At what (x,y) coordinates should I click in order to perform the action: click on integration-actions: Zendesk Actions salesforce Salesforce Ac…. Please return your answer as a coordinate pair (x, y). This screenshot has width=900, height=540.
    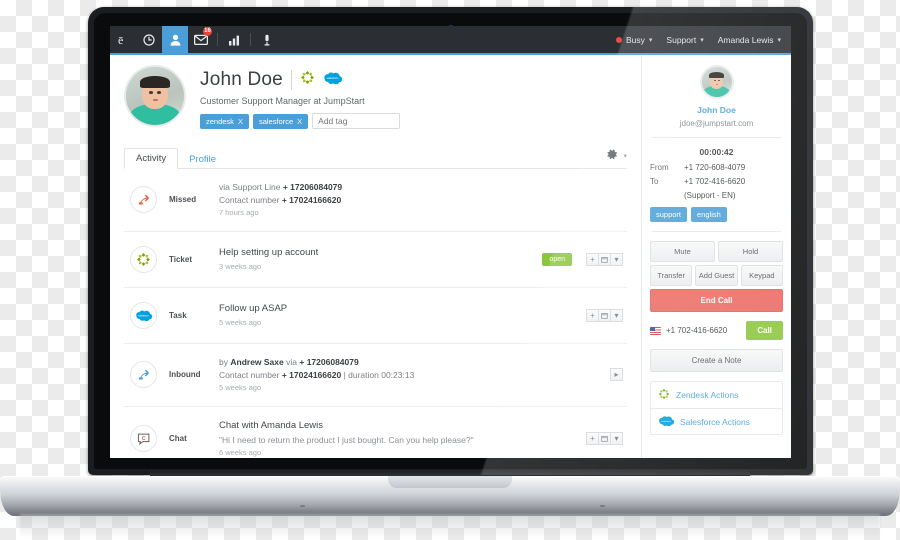
    Looking at the image, I should click on (716, 408).